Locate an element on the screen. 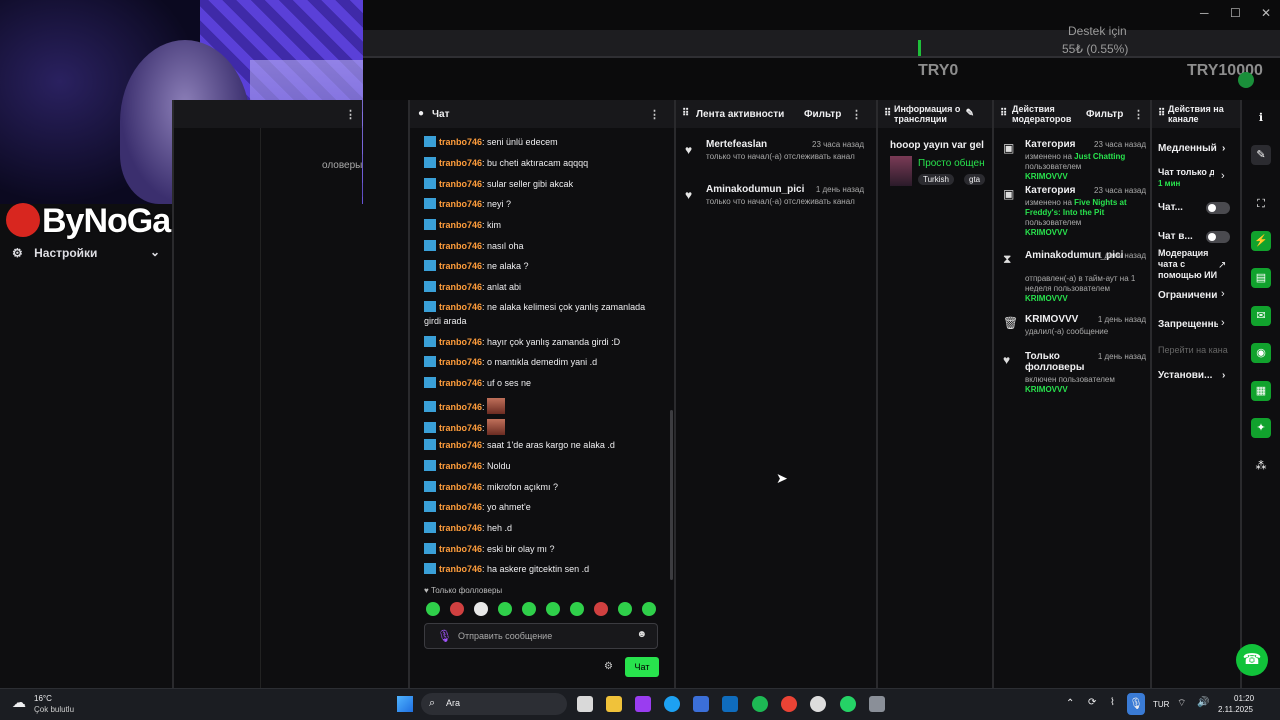 Image resolution: width=1280 pixels, height=720 pixels. extensions-icon: ⁂ is located at coordinates (1261, 466).